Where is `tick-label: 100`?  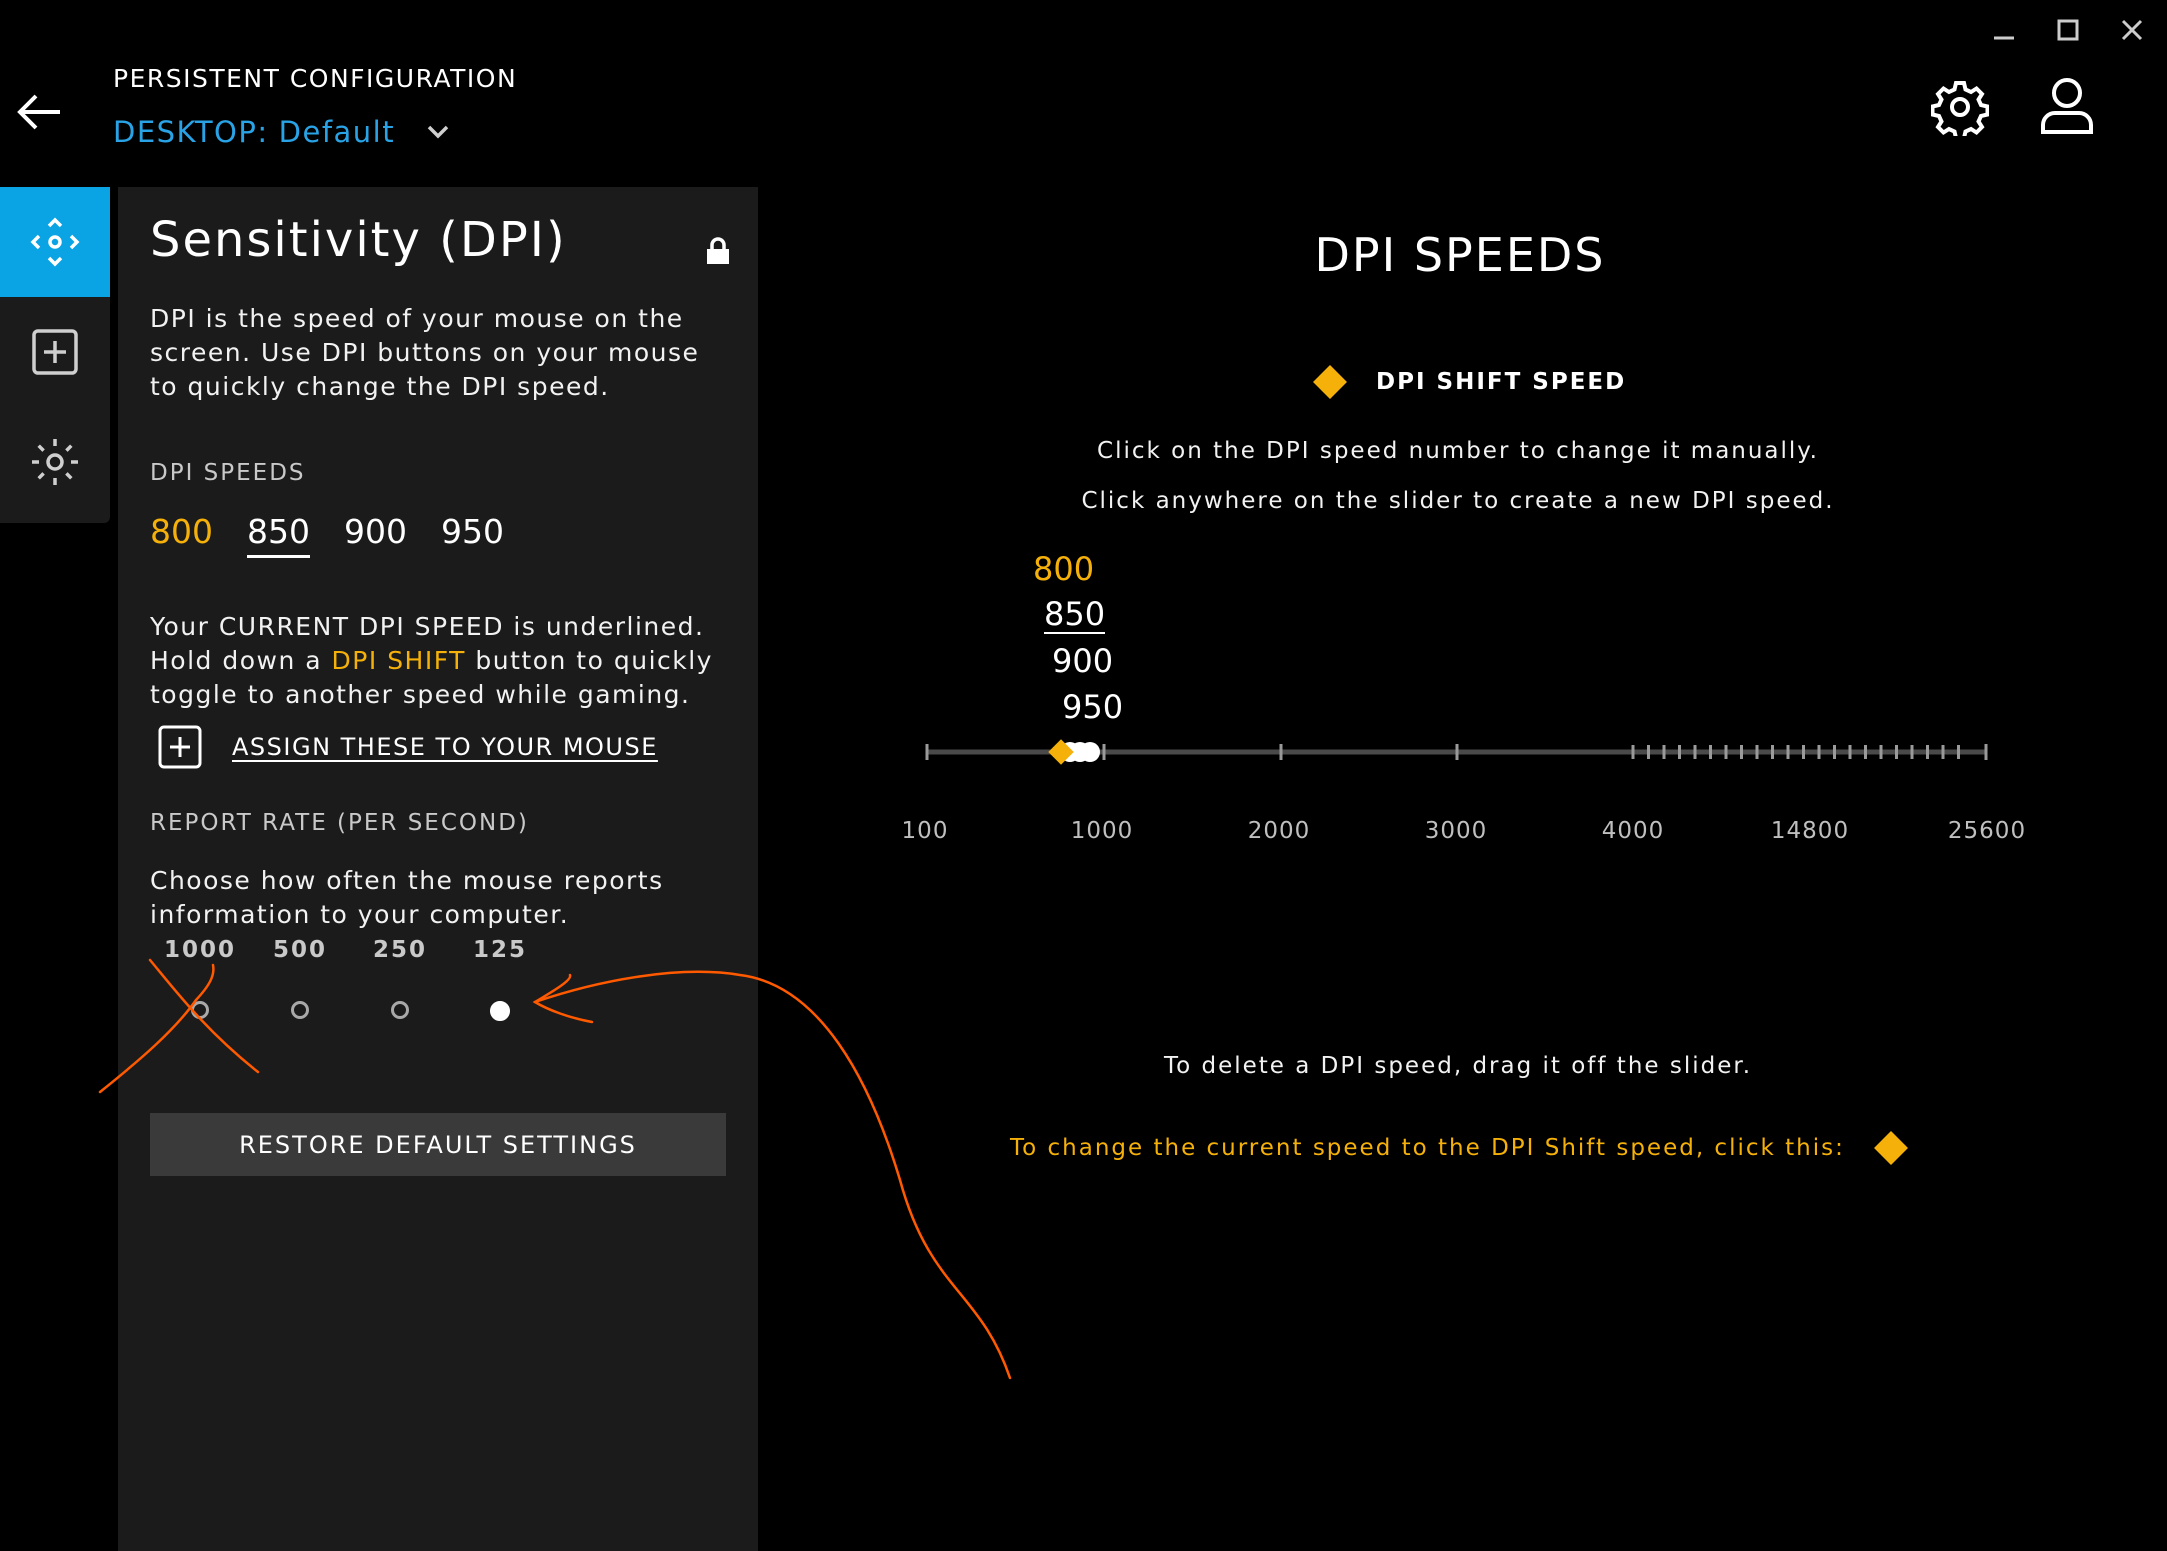 tick-label: 100 is located at coordinates (925, 831).